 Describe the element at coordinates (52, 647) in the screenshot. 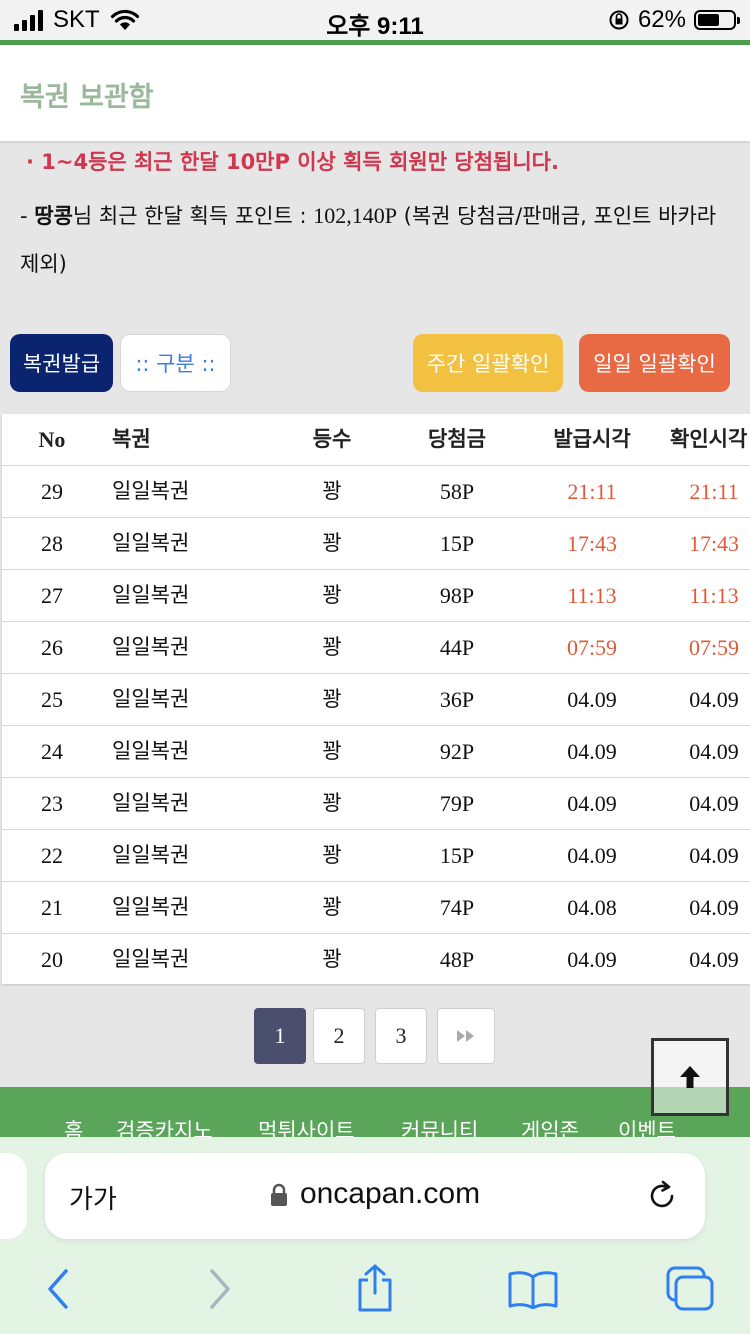

I see `row-number: 26` at that location.